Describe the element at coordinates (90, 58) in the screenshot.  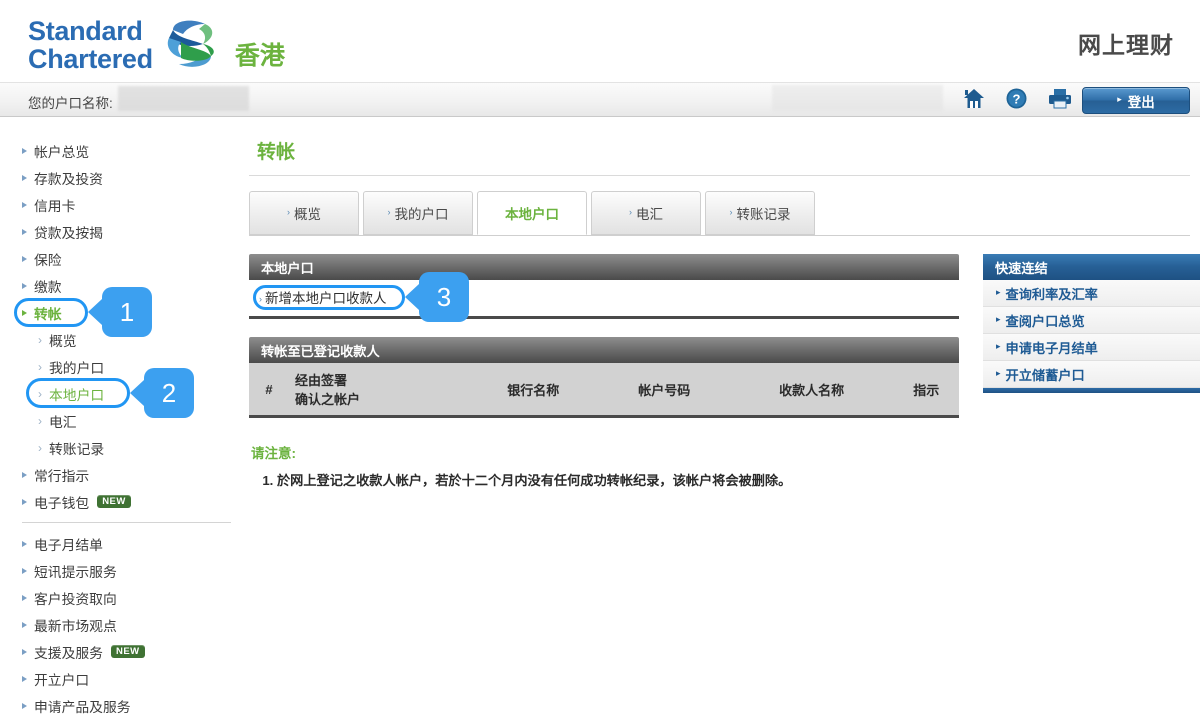
I see `logo-line-2: Chartered` at that location.